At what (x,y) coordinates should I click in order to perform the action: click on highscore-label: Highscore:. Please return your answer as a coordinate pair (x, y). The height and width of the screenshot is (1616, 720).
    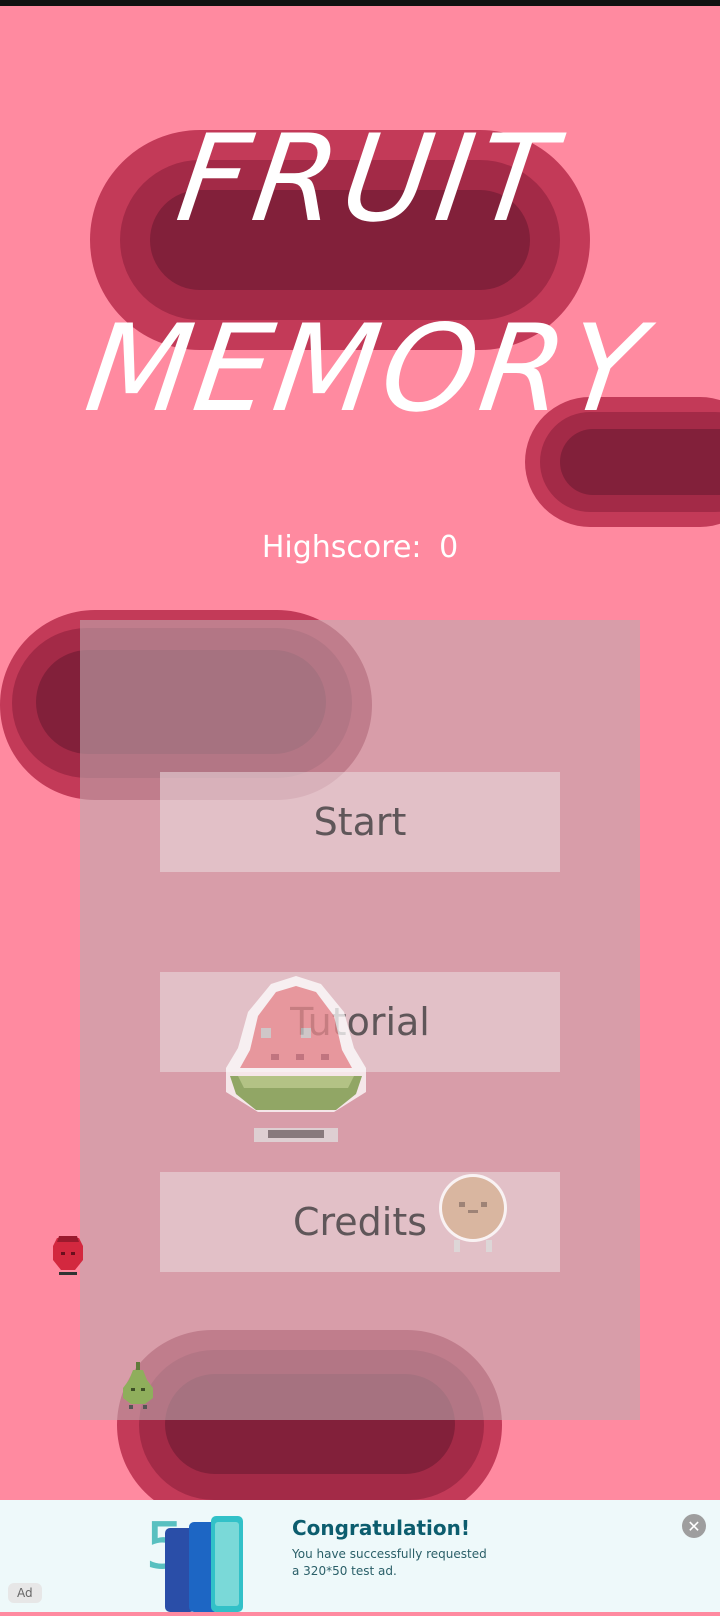
    Looking at the image, I should click on (341, 547).